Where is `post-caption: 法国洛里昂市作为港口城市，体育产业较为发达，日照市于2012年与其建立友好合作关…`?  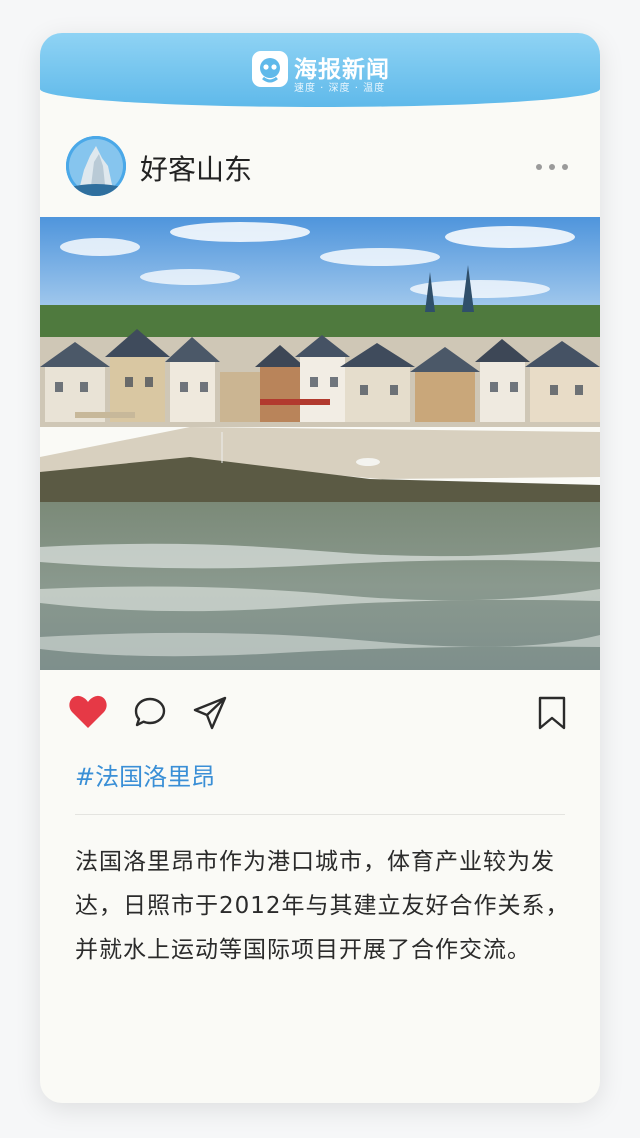 post-caption: 法国洛里昂市作为港口城市，体育产业较为发达，日照市于2012年与其建立友好合作关… is located at coordinates (322, 906).